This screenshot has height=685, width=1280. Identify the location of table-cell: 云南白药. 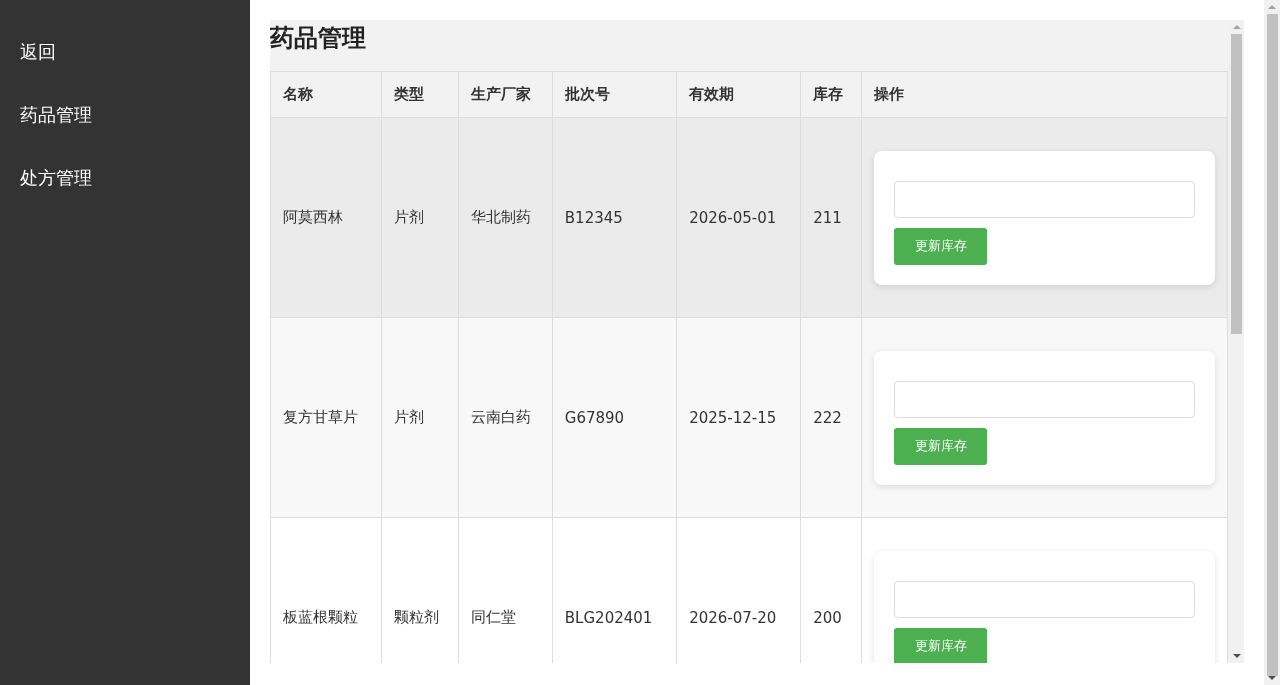
(505, 417).